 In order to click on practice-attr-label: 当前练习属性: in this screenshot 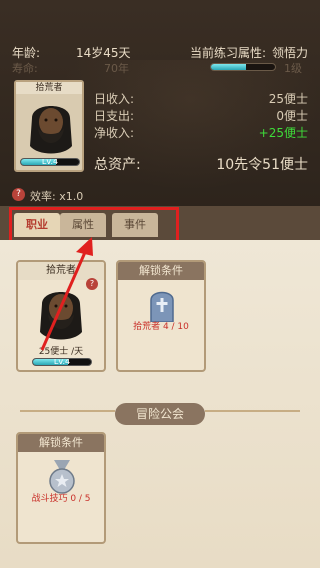, I will do `click(228, 53)`.